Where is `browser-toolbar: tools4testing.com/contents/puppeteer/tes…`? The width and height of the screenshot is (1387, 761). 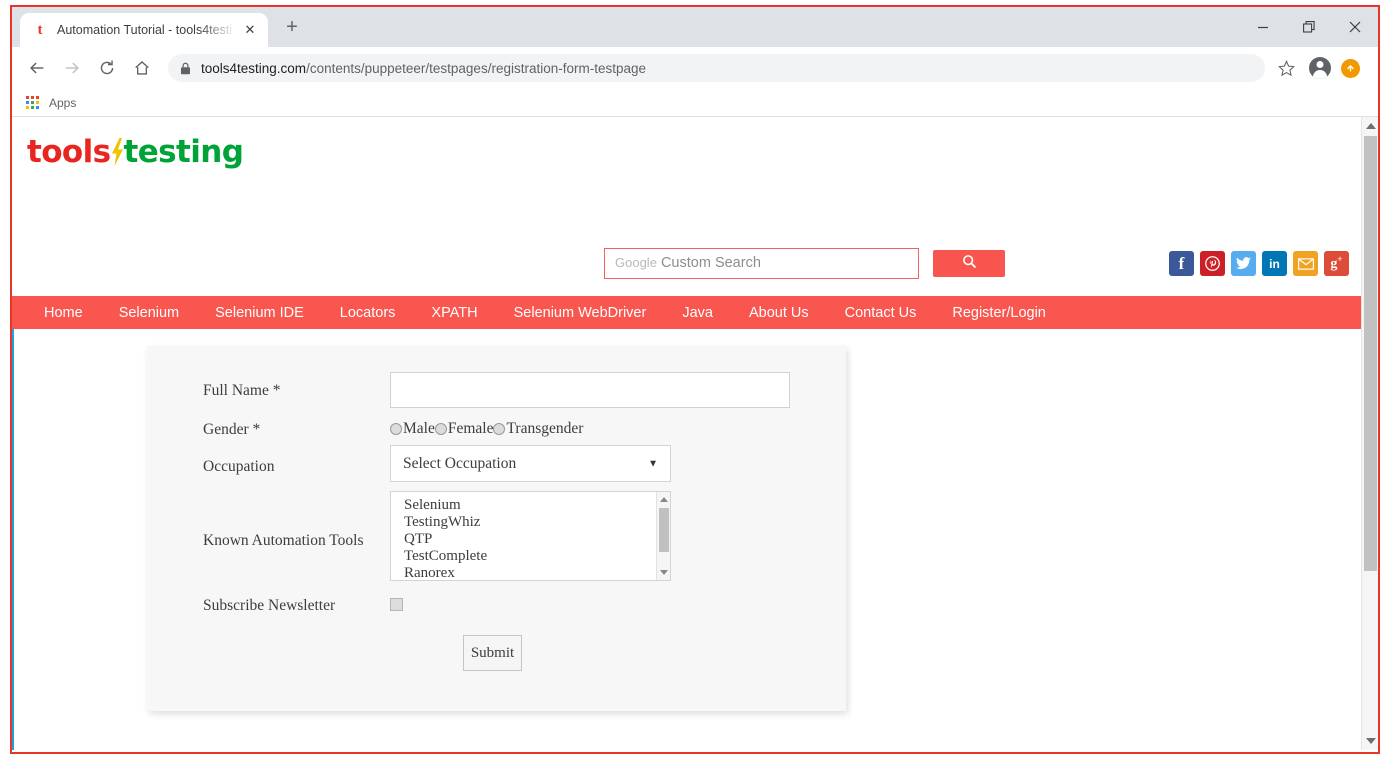 browser-toolbar: tools4testing.com/contents/puppeteer/tes… is located at coordinates (695, 68).